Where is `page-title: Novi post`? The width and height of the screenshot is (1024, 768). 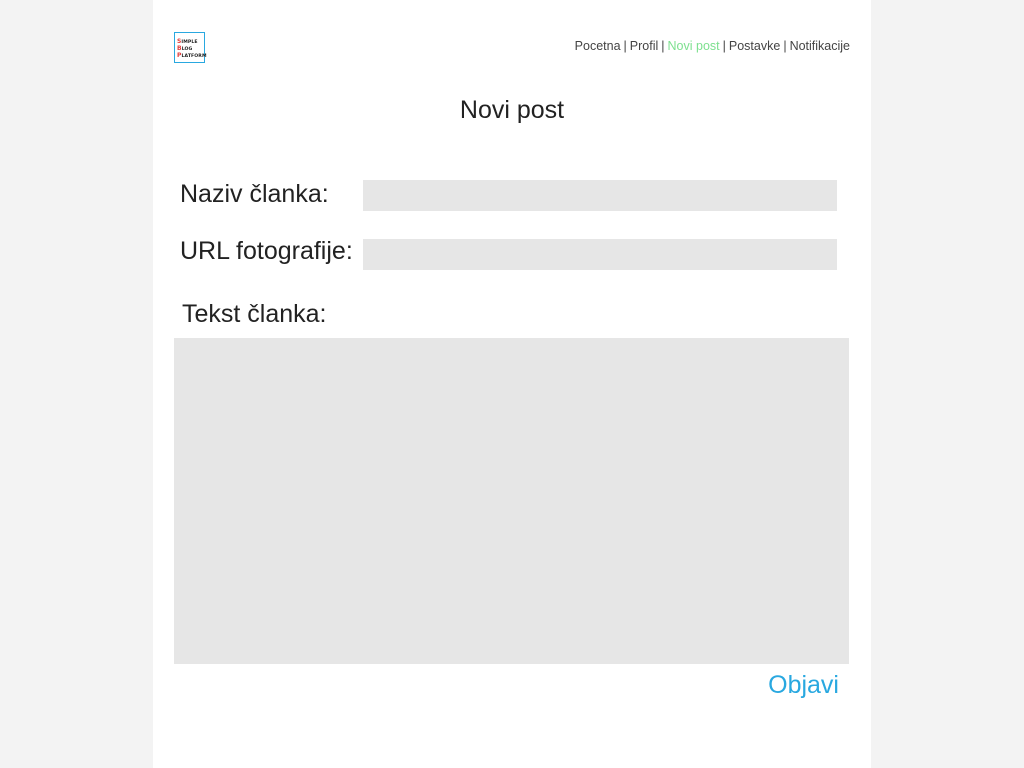
page-title: Novi post is located at coordinates (512, 110).